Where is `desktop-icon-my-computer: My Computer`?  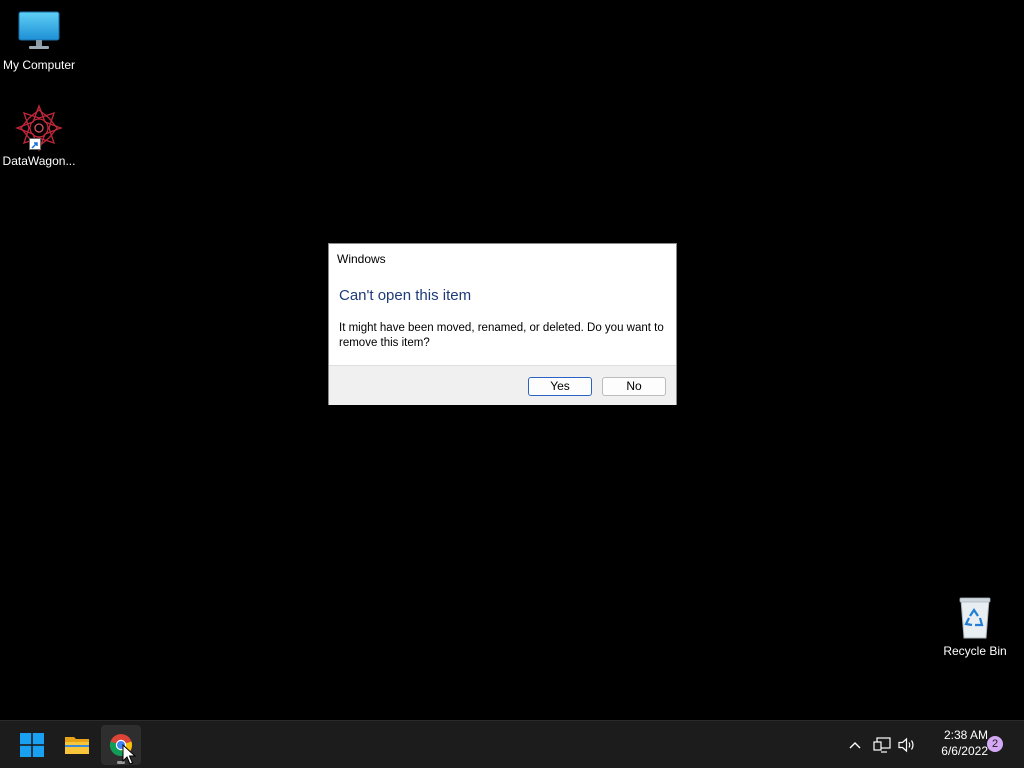
desktop-icon-my-computer: My Computer is located at coordinates (39, 40).